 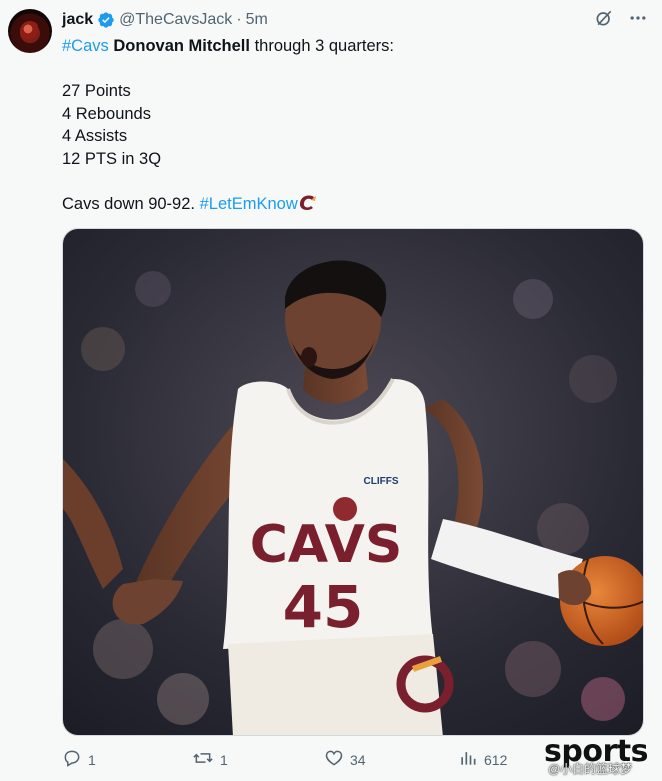 I want to click on stat-line: 4 Rebounds, so click(x=106, y=113).